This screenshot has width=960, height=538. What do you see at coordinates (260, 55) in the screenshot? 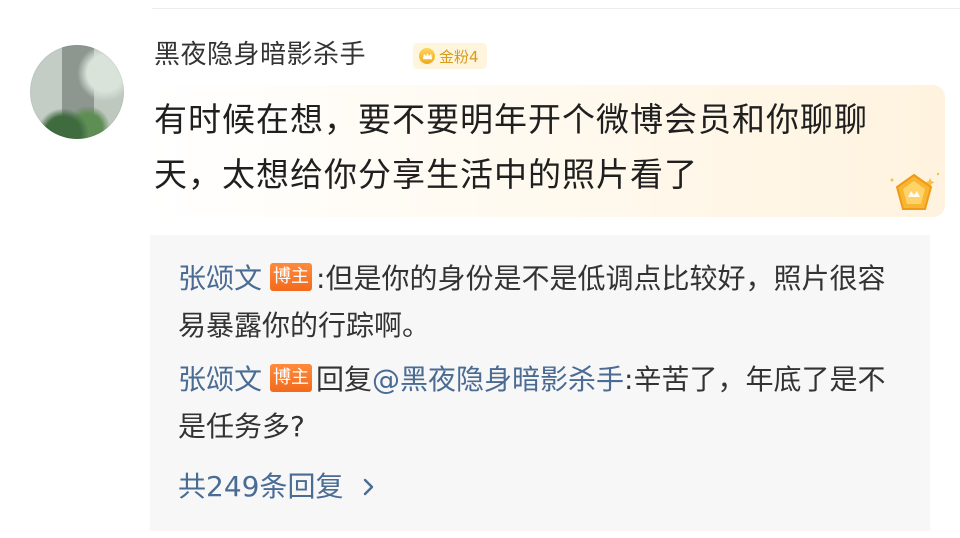
I see `comment-username: 黑夜隐身暗影杀手` at bounding box center [260, 55].